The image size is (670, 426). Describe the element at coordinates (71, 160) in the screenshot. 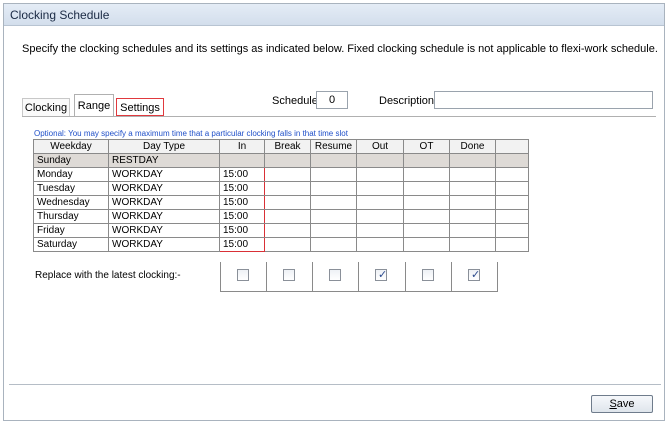

I see `weekday-cell: Sunday` at that location.